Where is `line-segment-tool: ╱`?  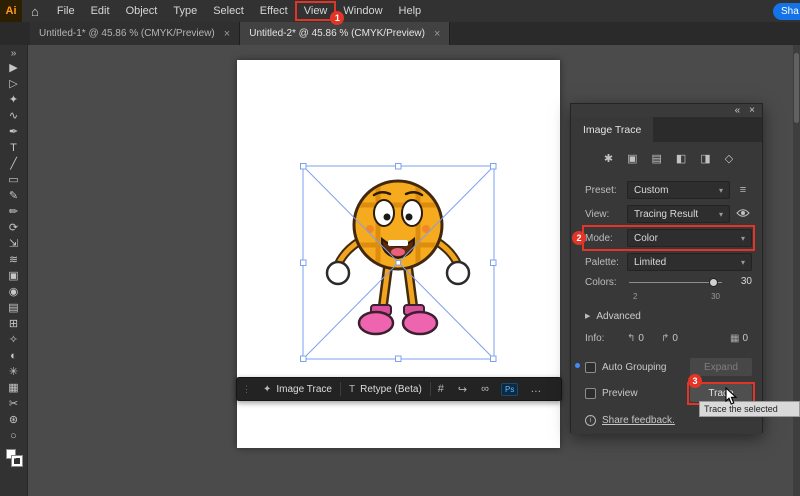
line-segment-tool: ╱ is located at coordinates (13, 164).